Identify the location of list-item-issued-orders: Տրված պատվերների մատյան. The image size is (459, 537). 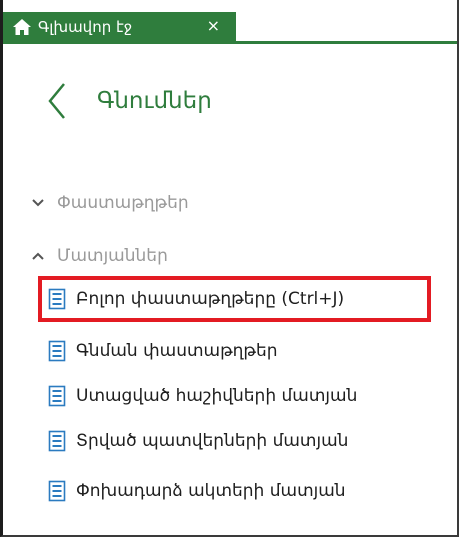
(198, 441).